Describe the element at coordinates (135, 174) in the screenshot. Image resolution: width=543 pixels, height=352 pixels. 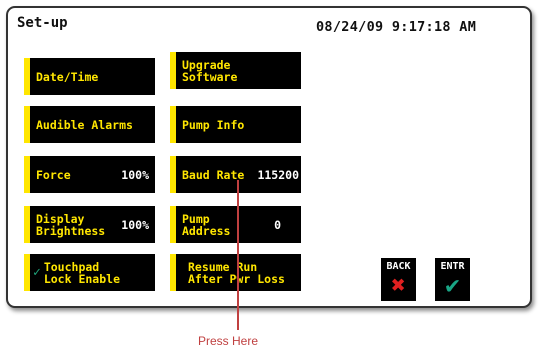
I see `force-value: 100%` at that location.